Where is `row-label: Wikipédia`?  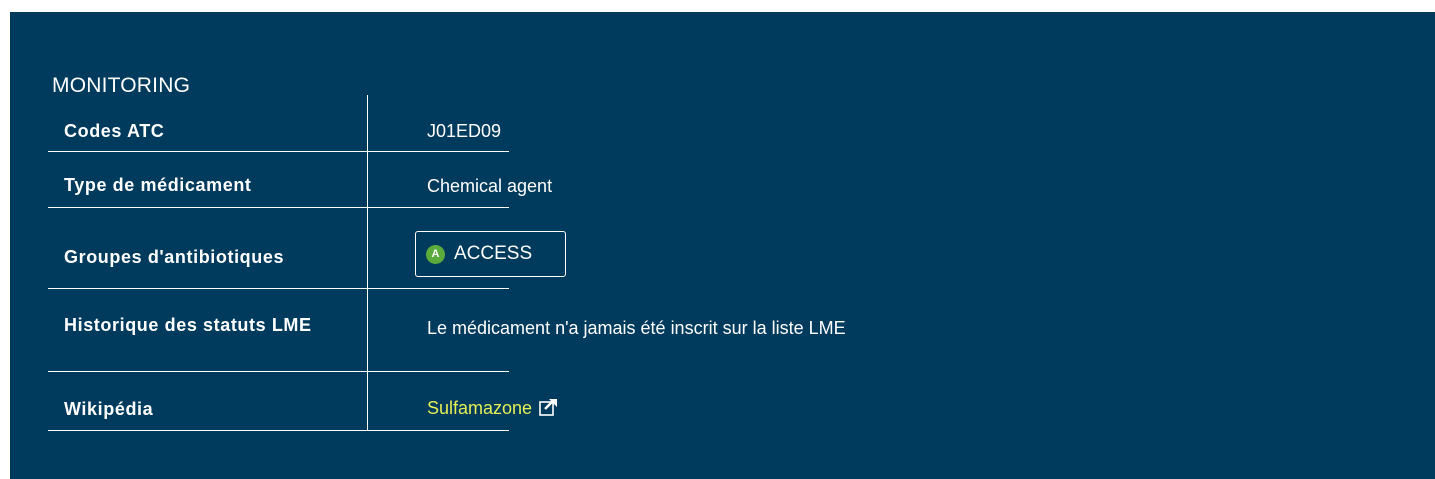 row-label: Wikipédia is located at coordinates (109, 409).